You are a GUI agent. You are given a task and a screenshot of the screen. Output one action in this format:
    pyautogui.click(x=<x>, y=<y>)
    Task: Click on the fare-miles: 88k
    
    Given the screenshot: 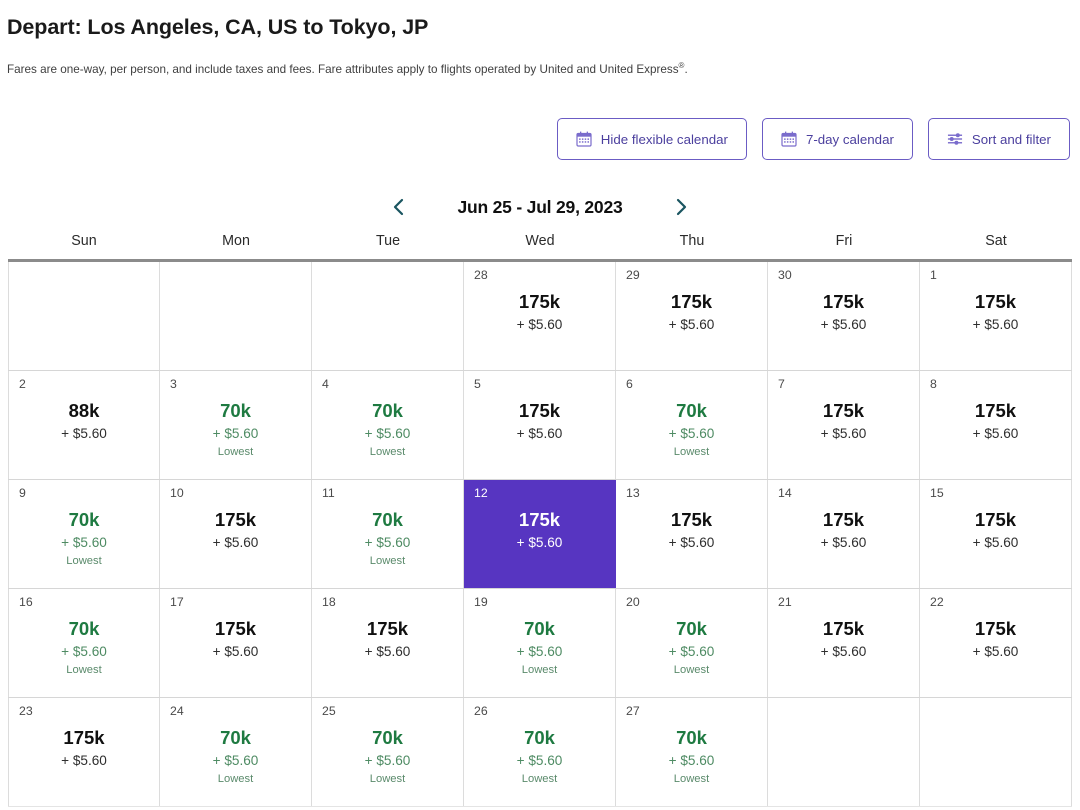 What is the action you would take?
    pyautogui.click(x=84, y=410)
    